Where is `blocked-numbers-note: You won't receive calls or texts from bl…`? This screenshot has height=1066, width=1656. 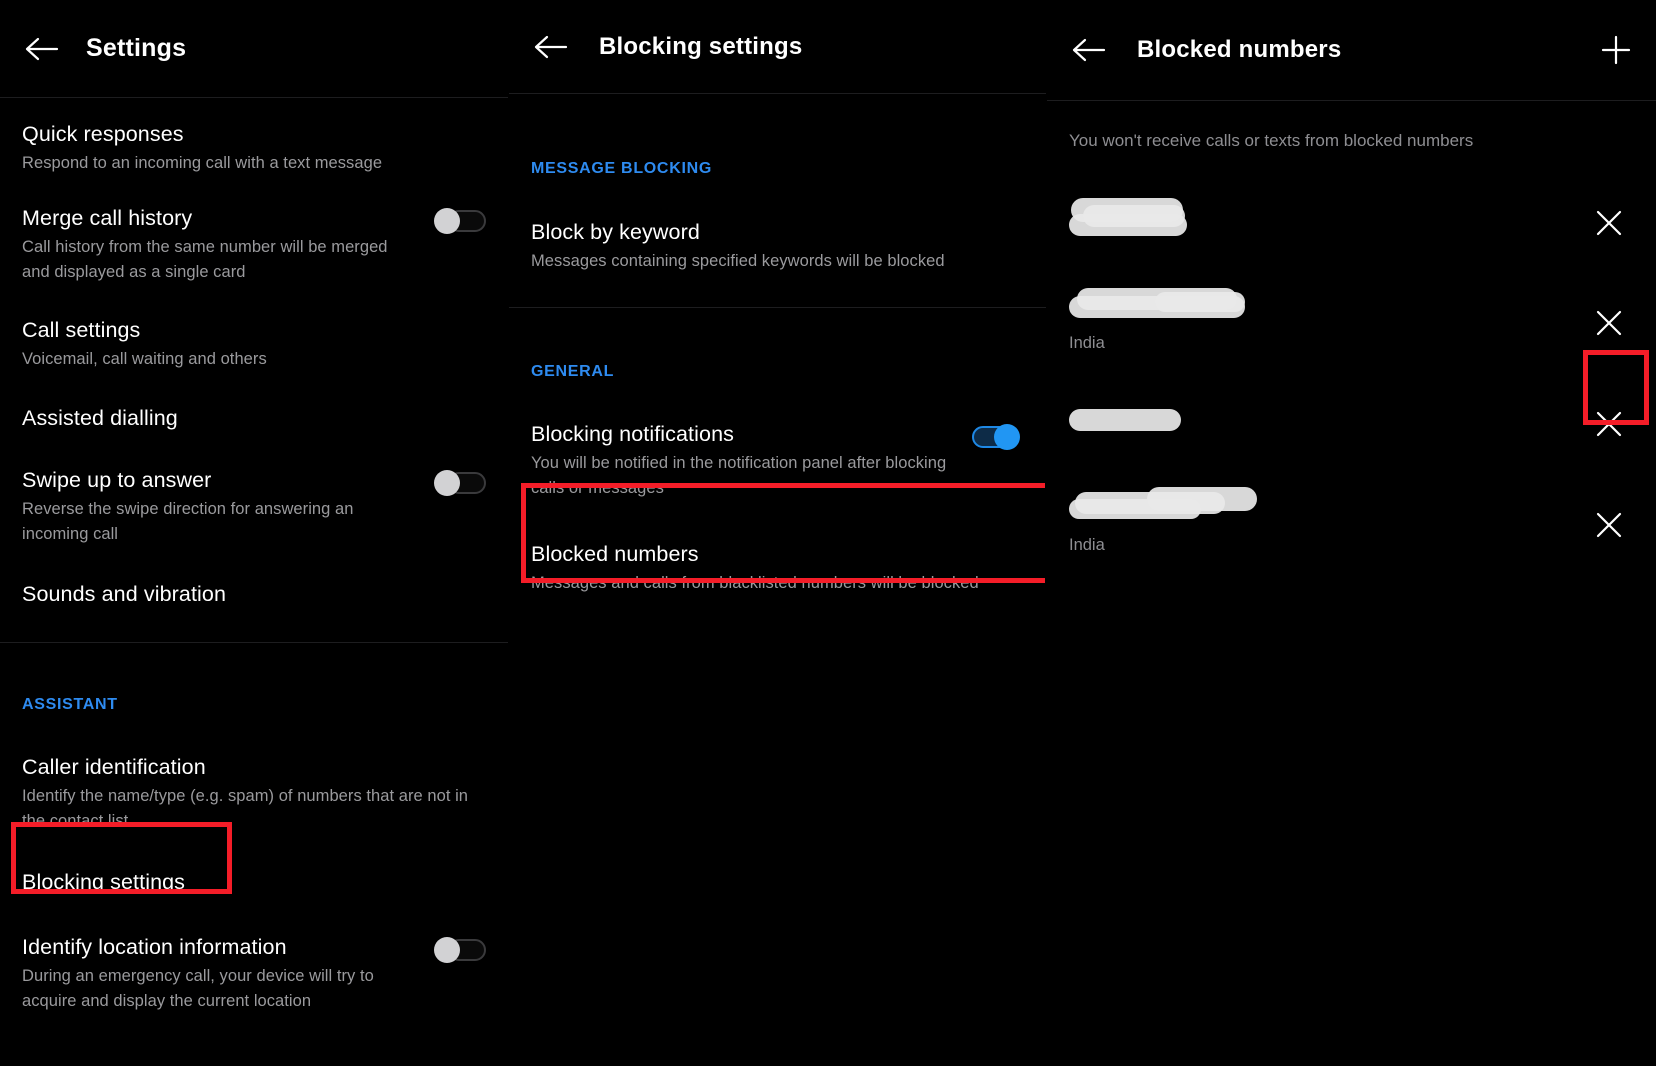
blocked-numbers-note: You won't receive calls or texts from bl… is located at coordinates (1271, 140).